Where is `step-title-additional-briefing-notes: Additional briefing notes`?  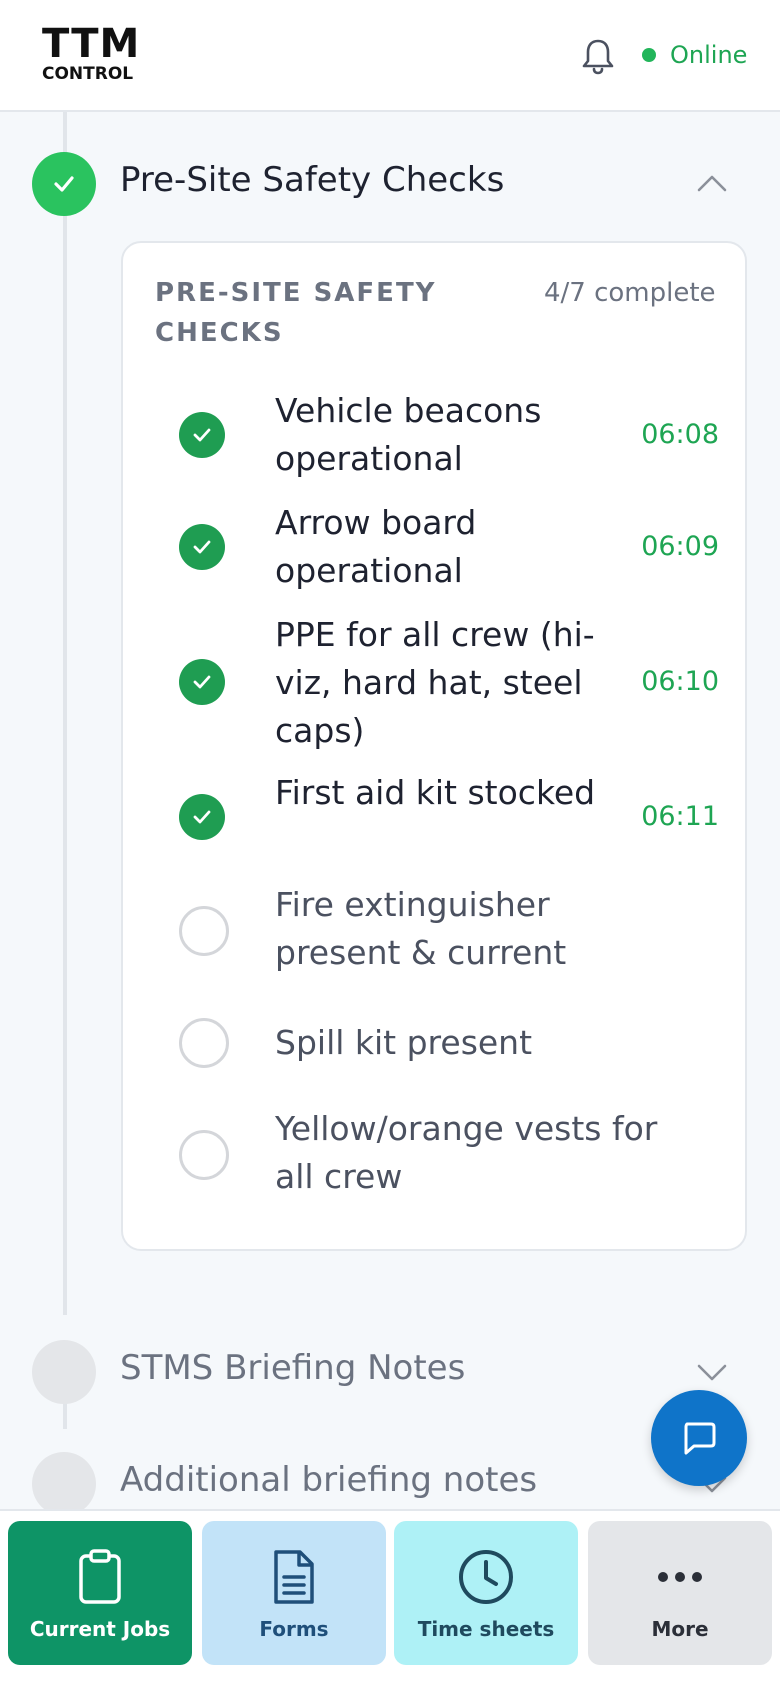 step-title-additional-briefing-notes: Additional briefing notes is located at coordinates (328, 1480).